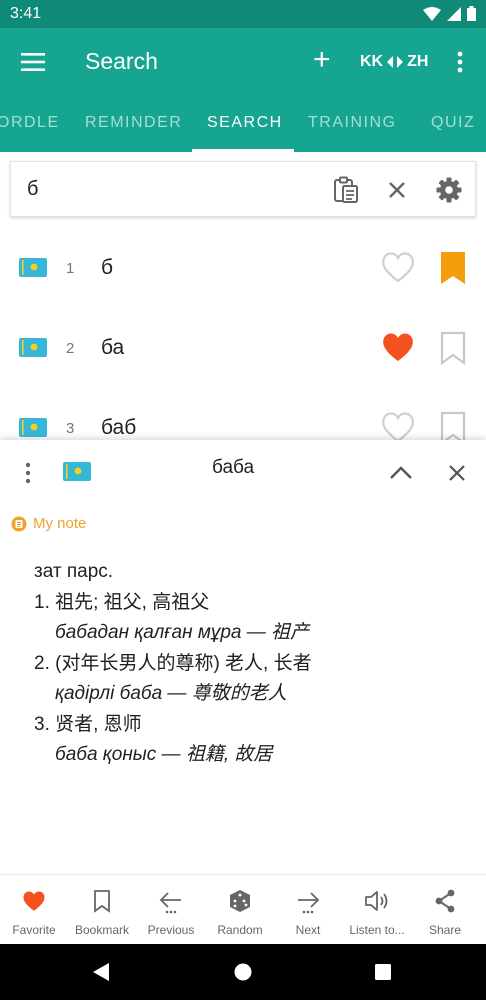  I want to click on previous-button: Previous, so click(171, 913).